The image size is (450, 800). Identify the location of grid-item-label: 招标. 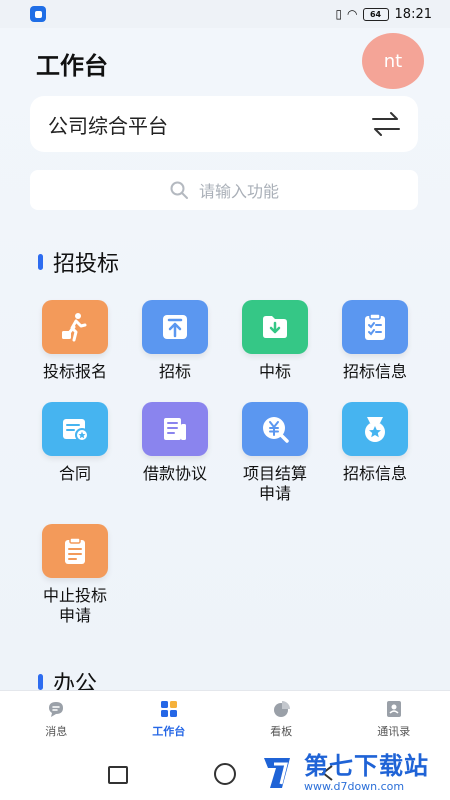
(174, 371).